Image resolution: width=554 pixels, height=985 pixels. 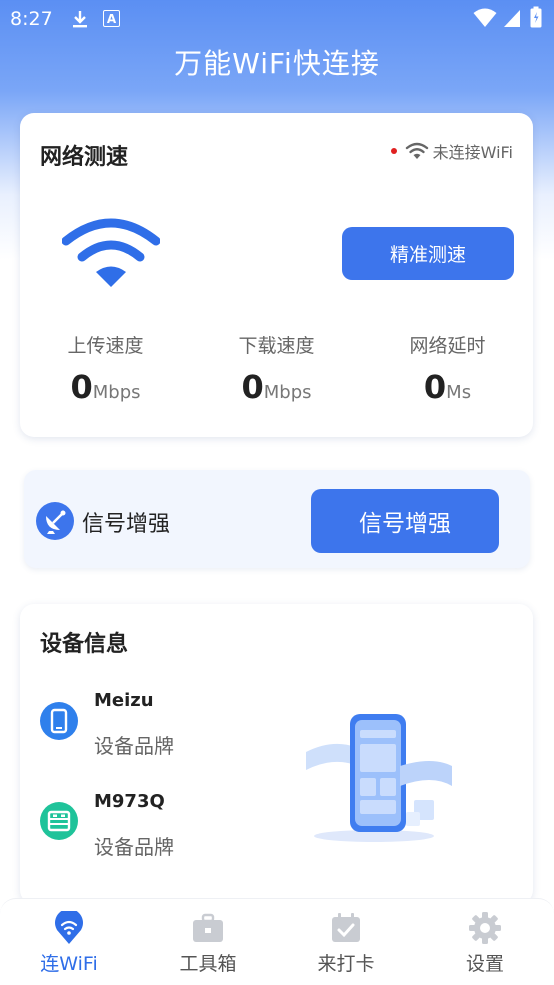 I want to click on upload-speed-stat: 上传速度 0Mbps, so click(x=105, y=368).